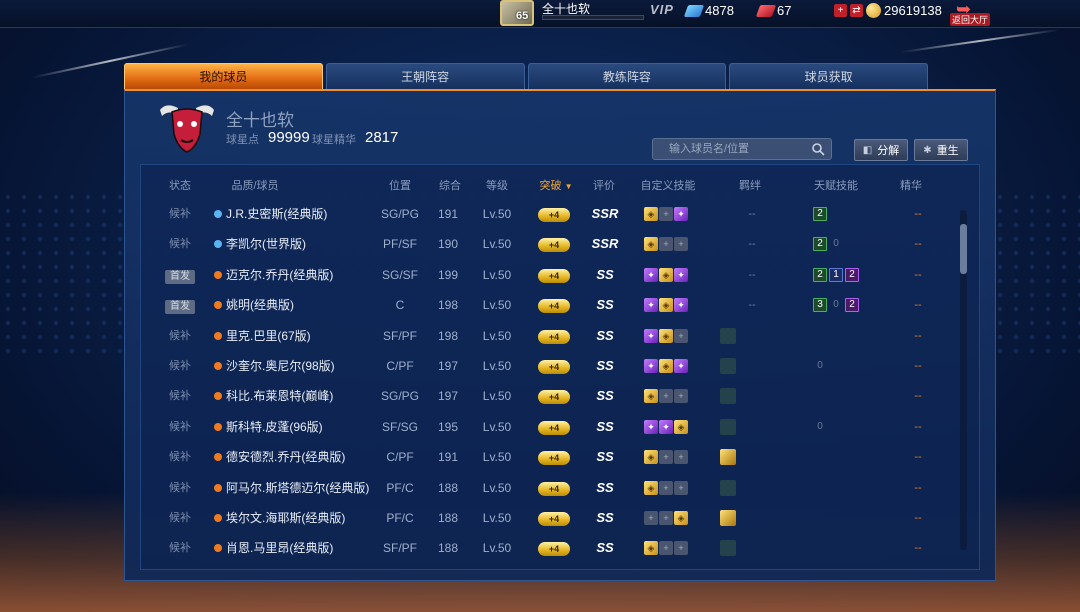  I want to click on header-status: 状态, so click(180, 185).